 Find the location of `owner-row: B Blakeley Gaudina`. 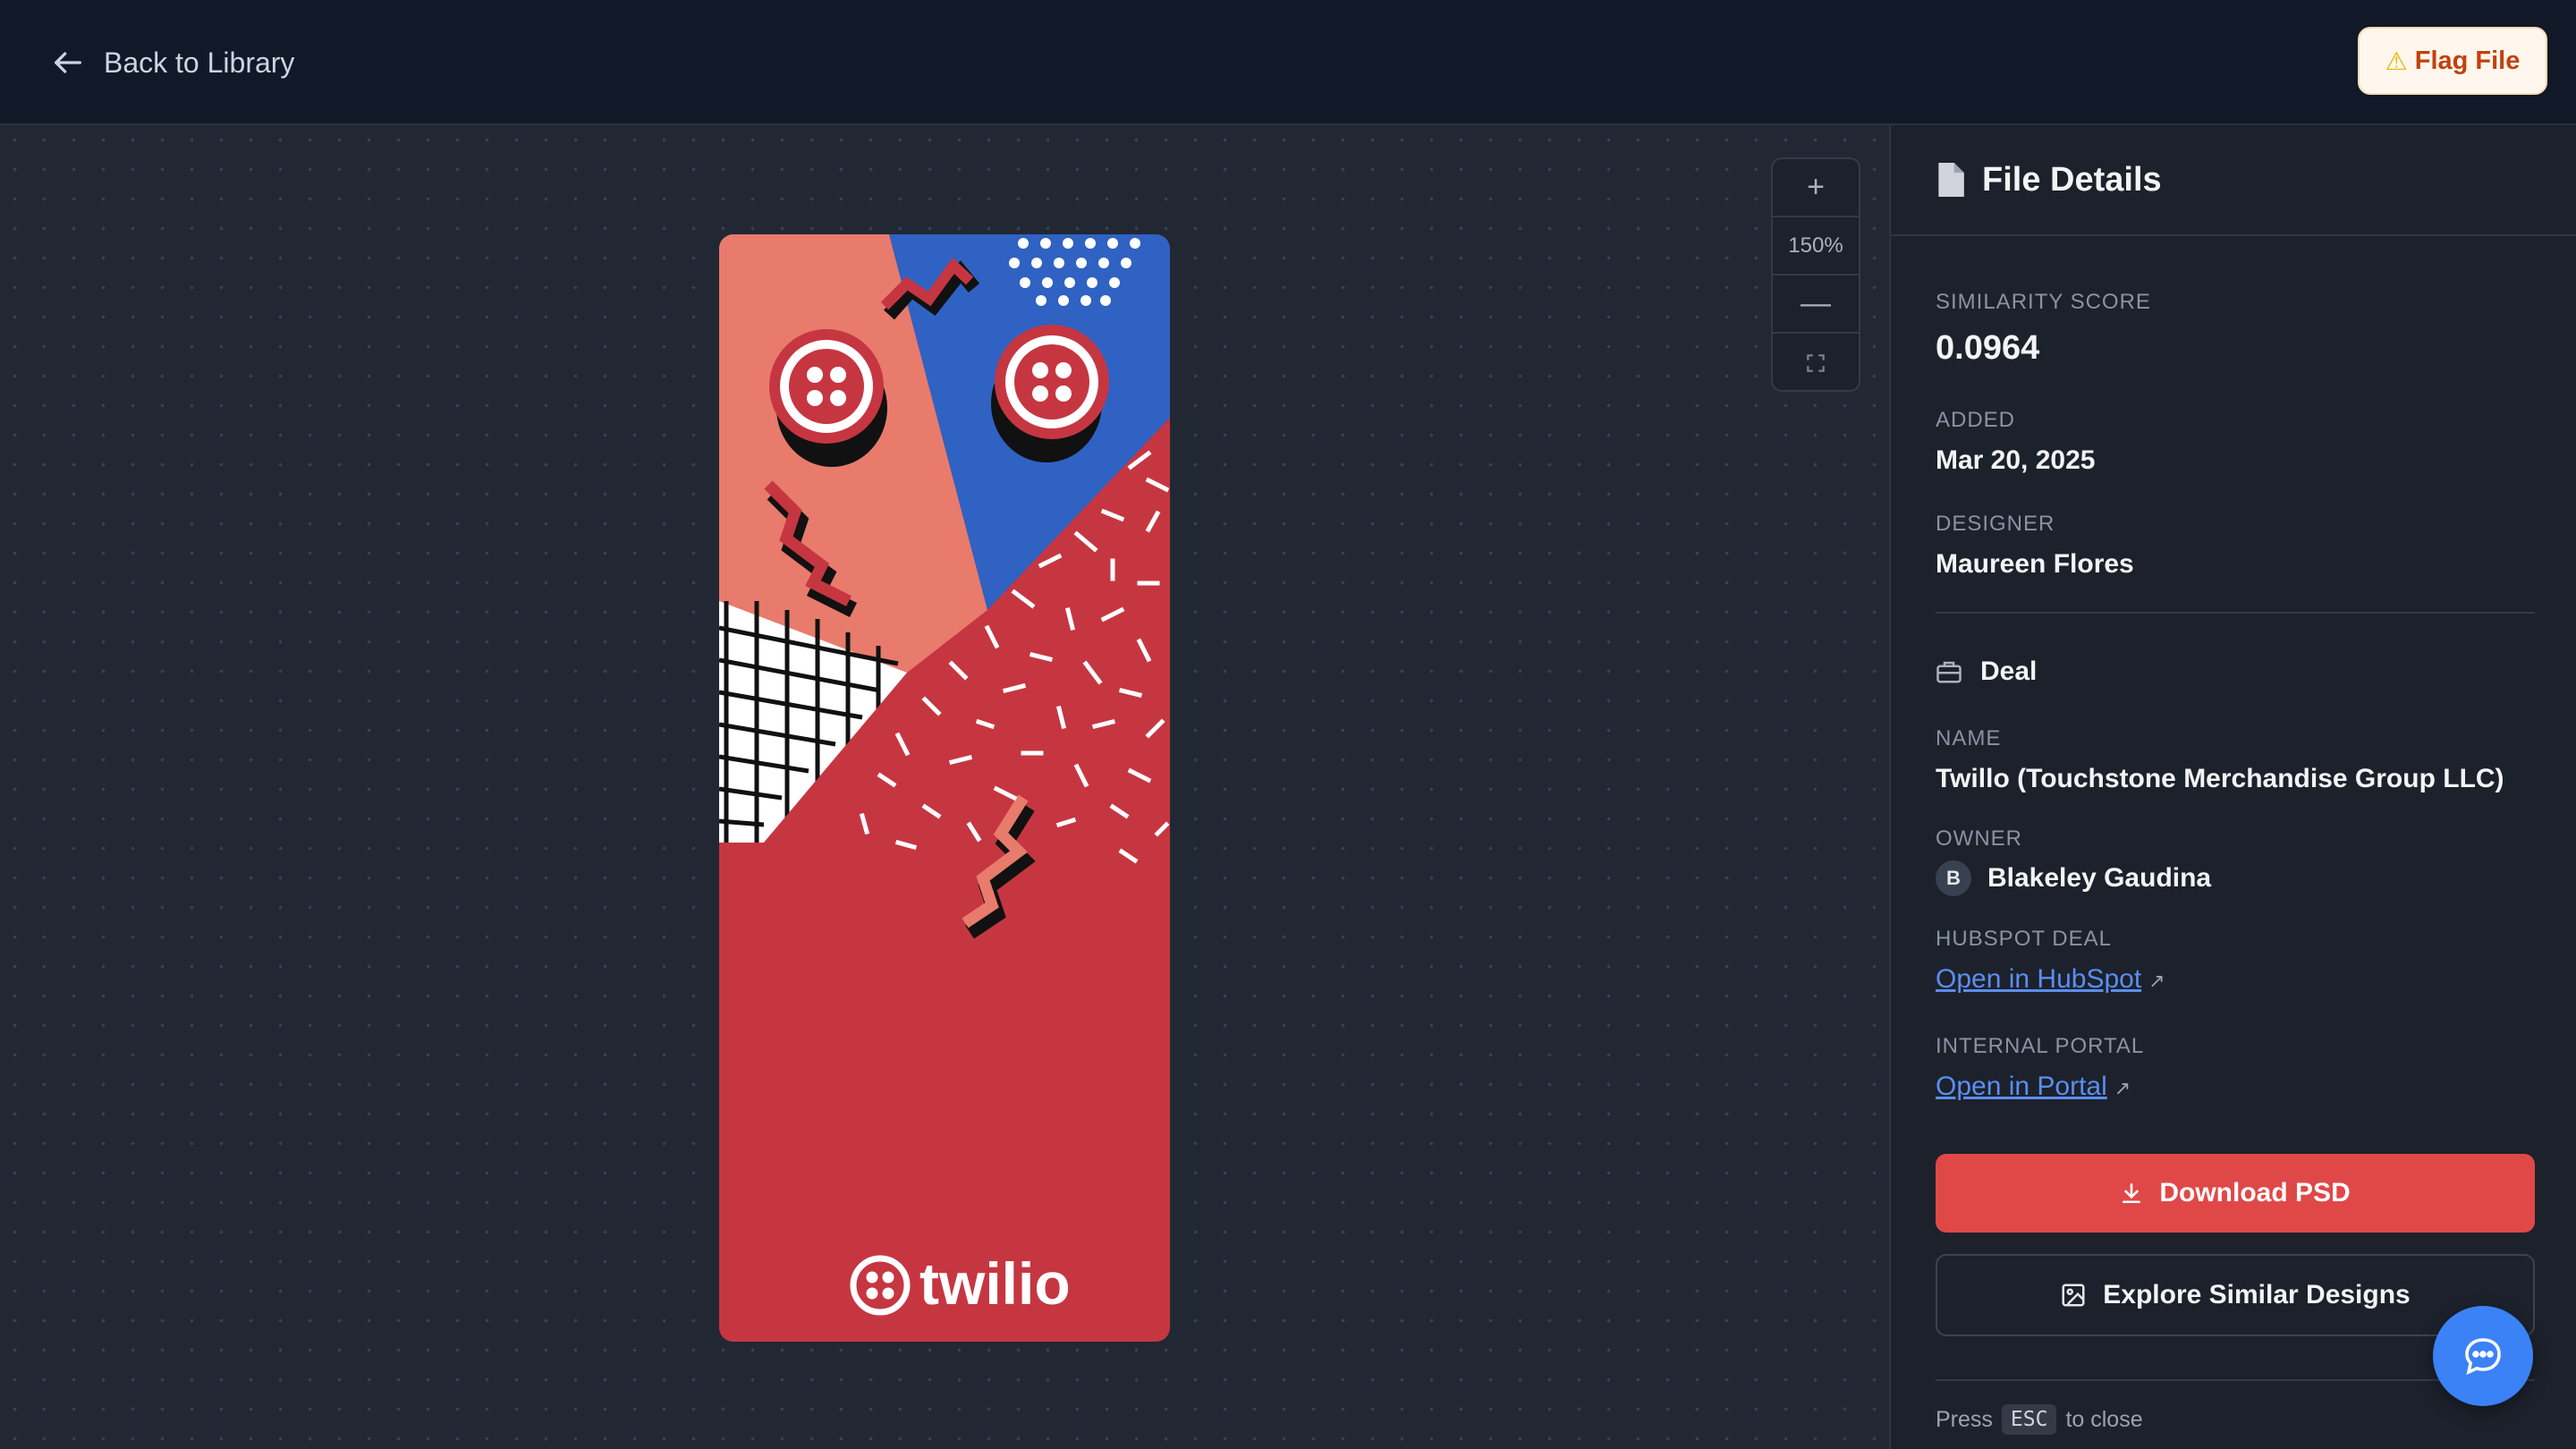

owner-row: B Blakeley Gaudina is located at coordinates (2073, 878).